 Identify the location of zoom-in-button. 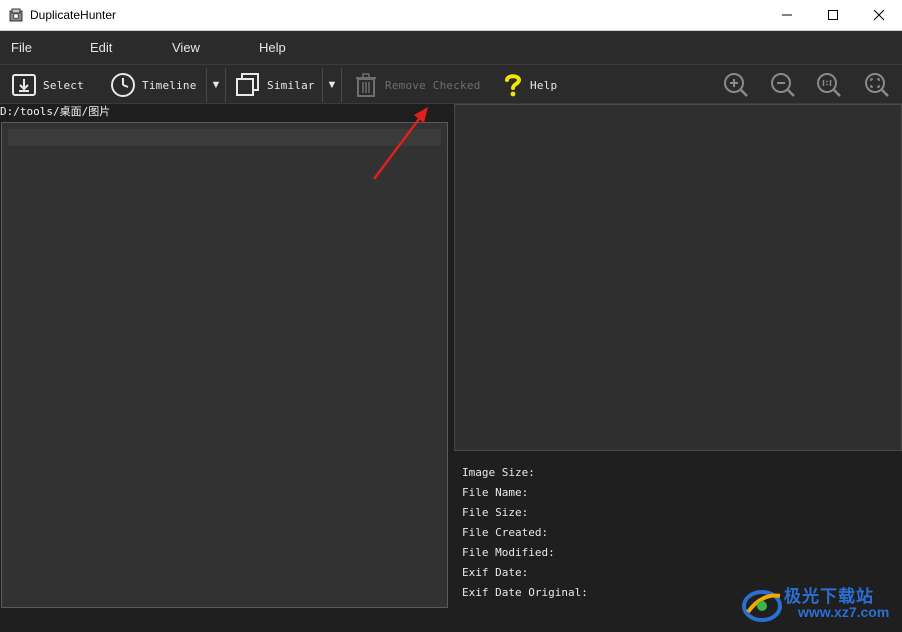
(736, 85).